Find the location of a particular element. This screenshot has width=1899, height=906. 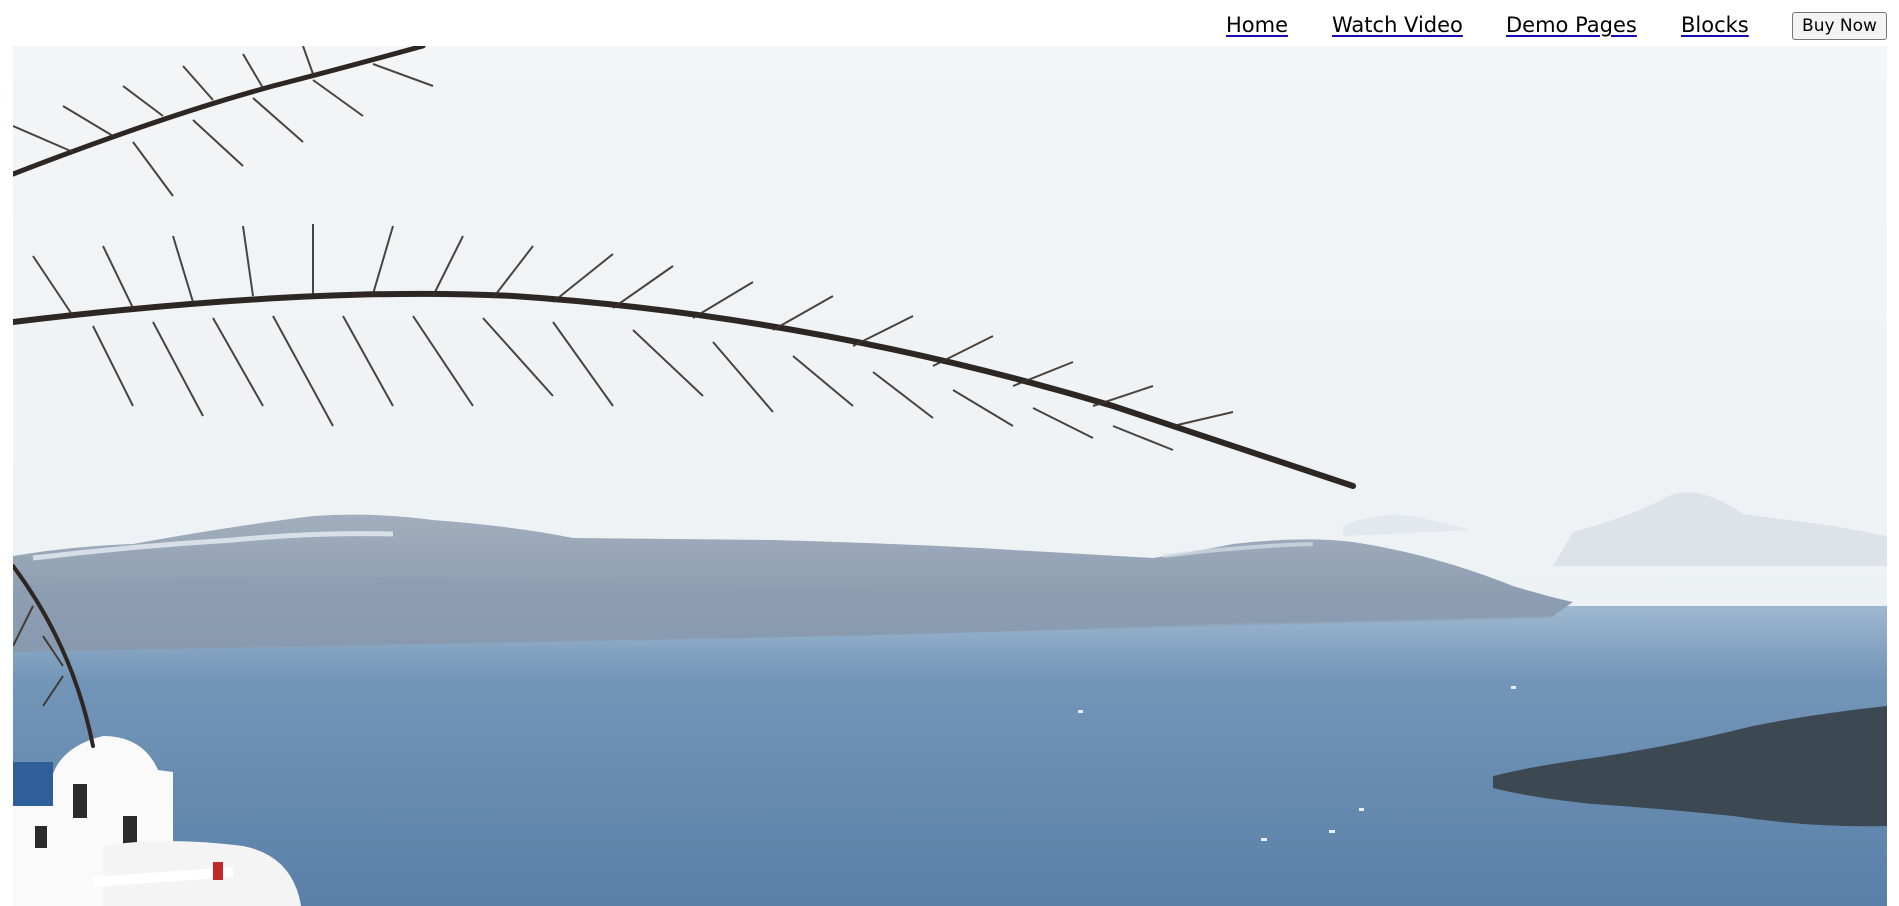

nav-link-demo-pages: Demo Pages is located at coordinates (1571, 25).